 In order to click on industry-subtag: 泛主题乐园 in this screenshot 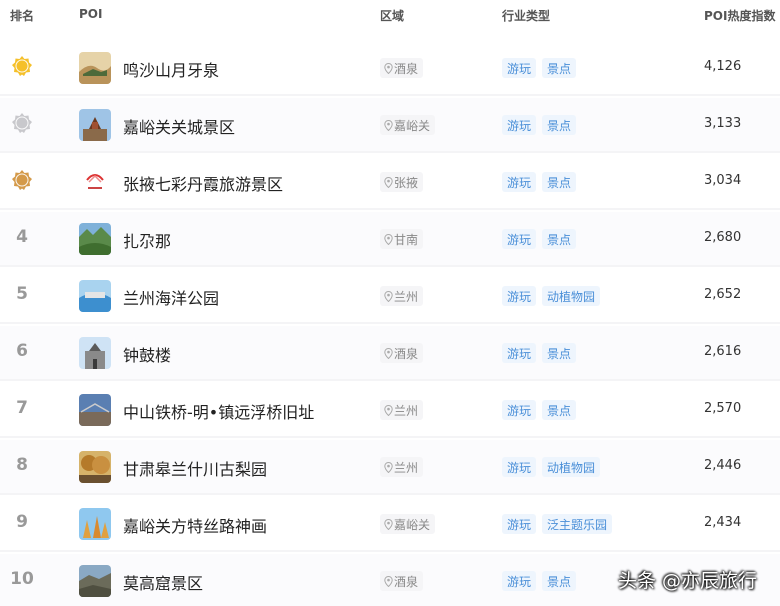, I will do `click(577, 524)`.